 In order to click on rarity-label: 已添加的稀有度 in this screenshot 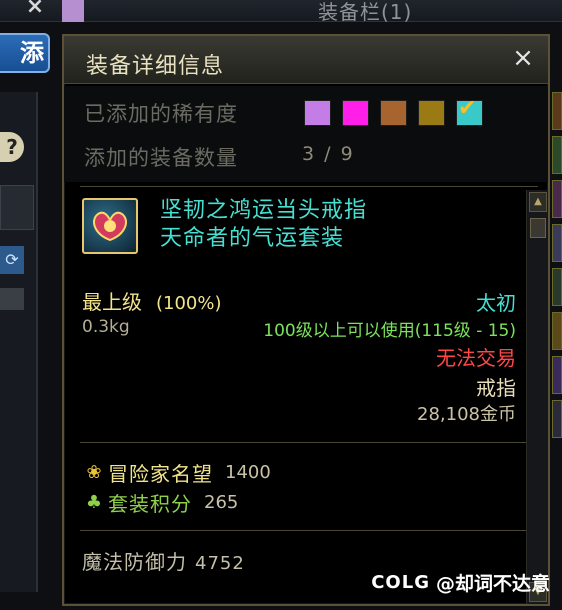, I will do `click(161, 114)`.